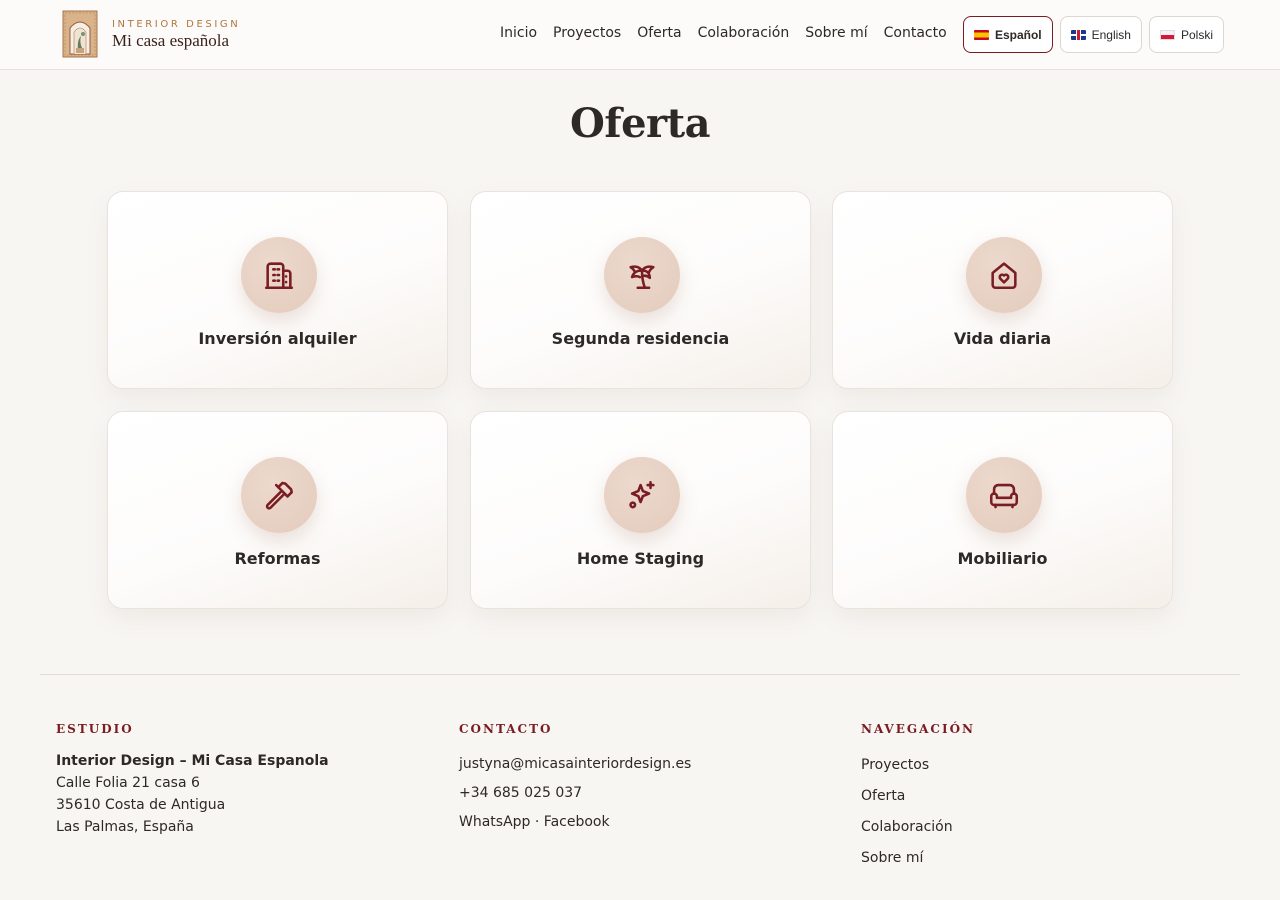 The image size is (1280, 900). What do you see at coordinates (277, 338) in the screenshot?
I see `offer-card-label: Inversión alquiler` at bounding box center [277, 338].